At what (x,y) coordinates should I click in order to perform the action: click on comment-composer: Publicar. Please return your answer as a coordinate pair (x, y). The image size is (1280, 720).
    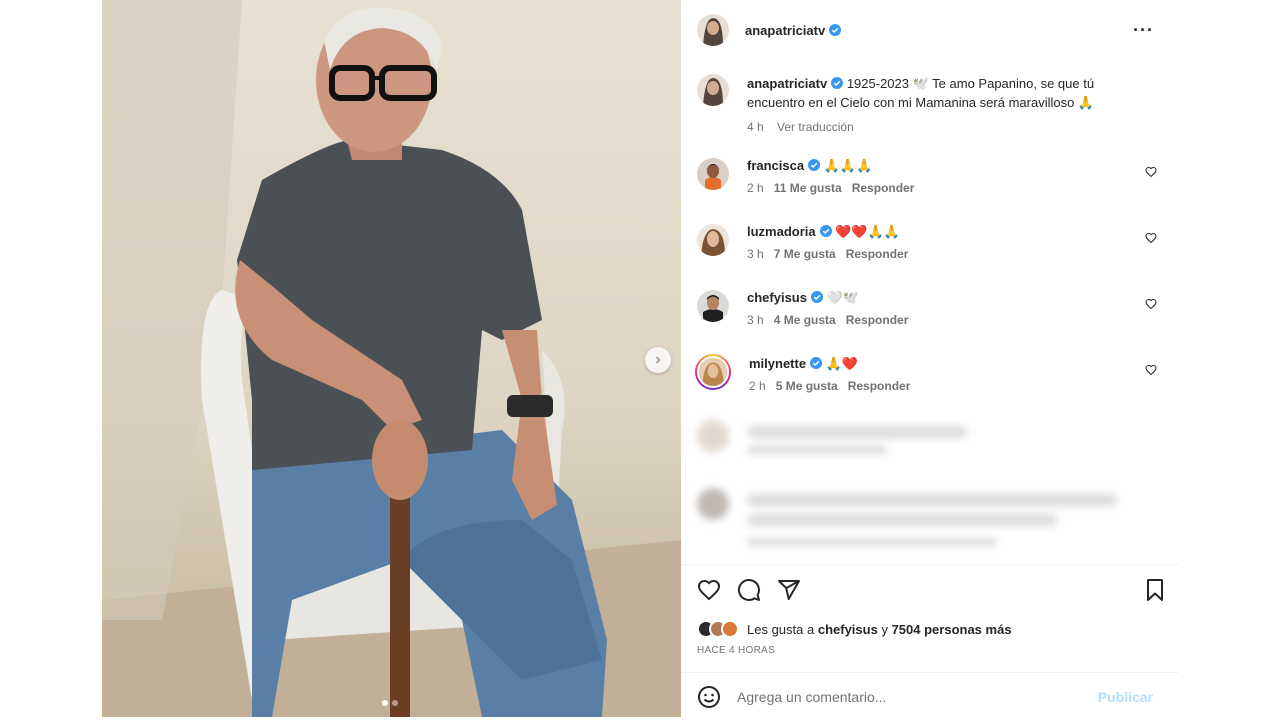
    Looking at the image, I should click on (932, 697).